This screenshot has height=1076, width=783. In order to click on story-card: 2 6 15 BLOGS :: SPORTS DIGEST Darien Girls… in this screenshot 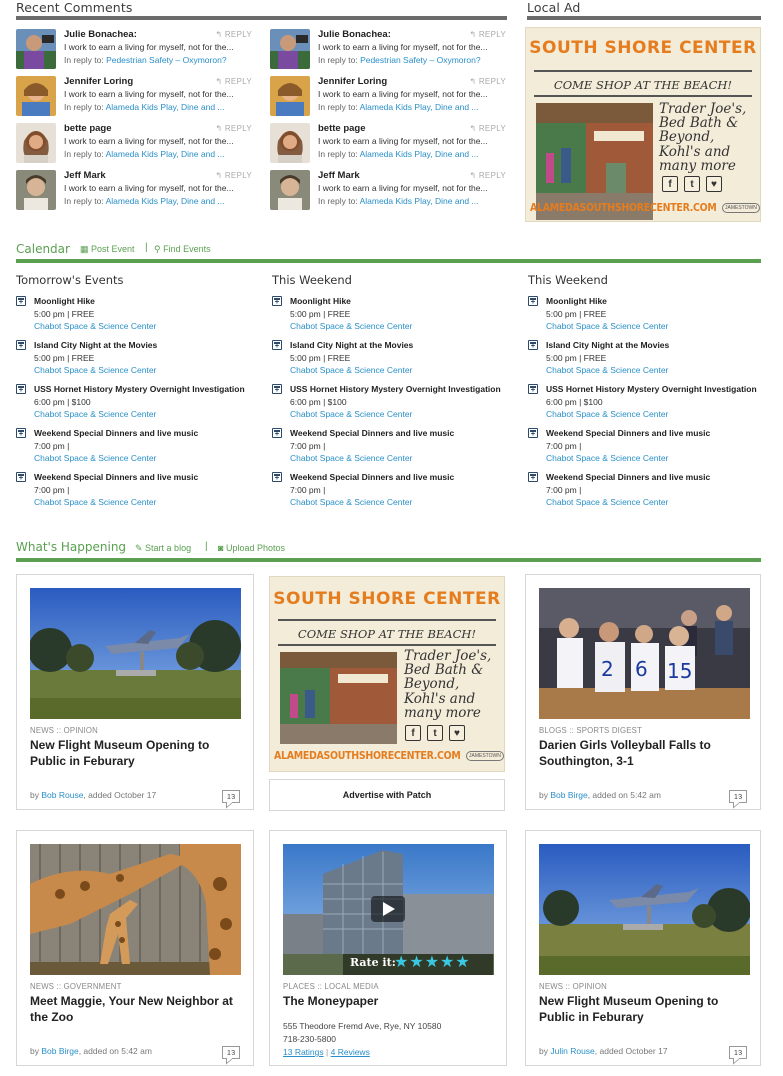, I will do `click(643, 692)`.